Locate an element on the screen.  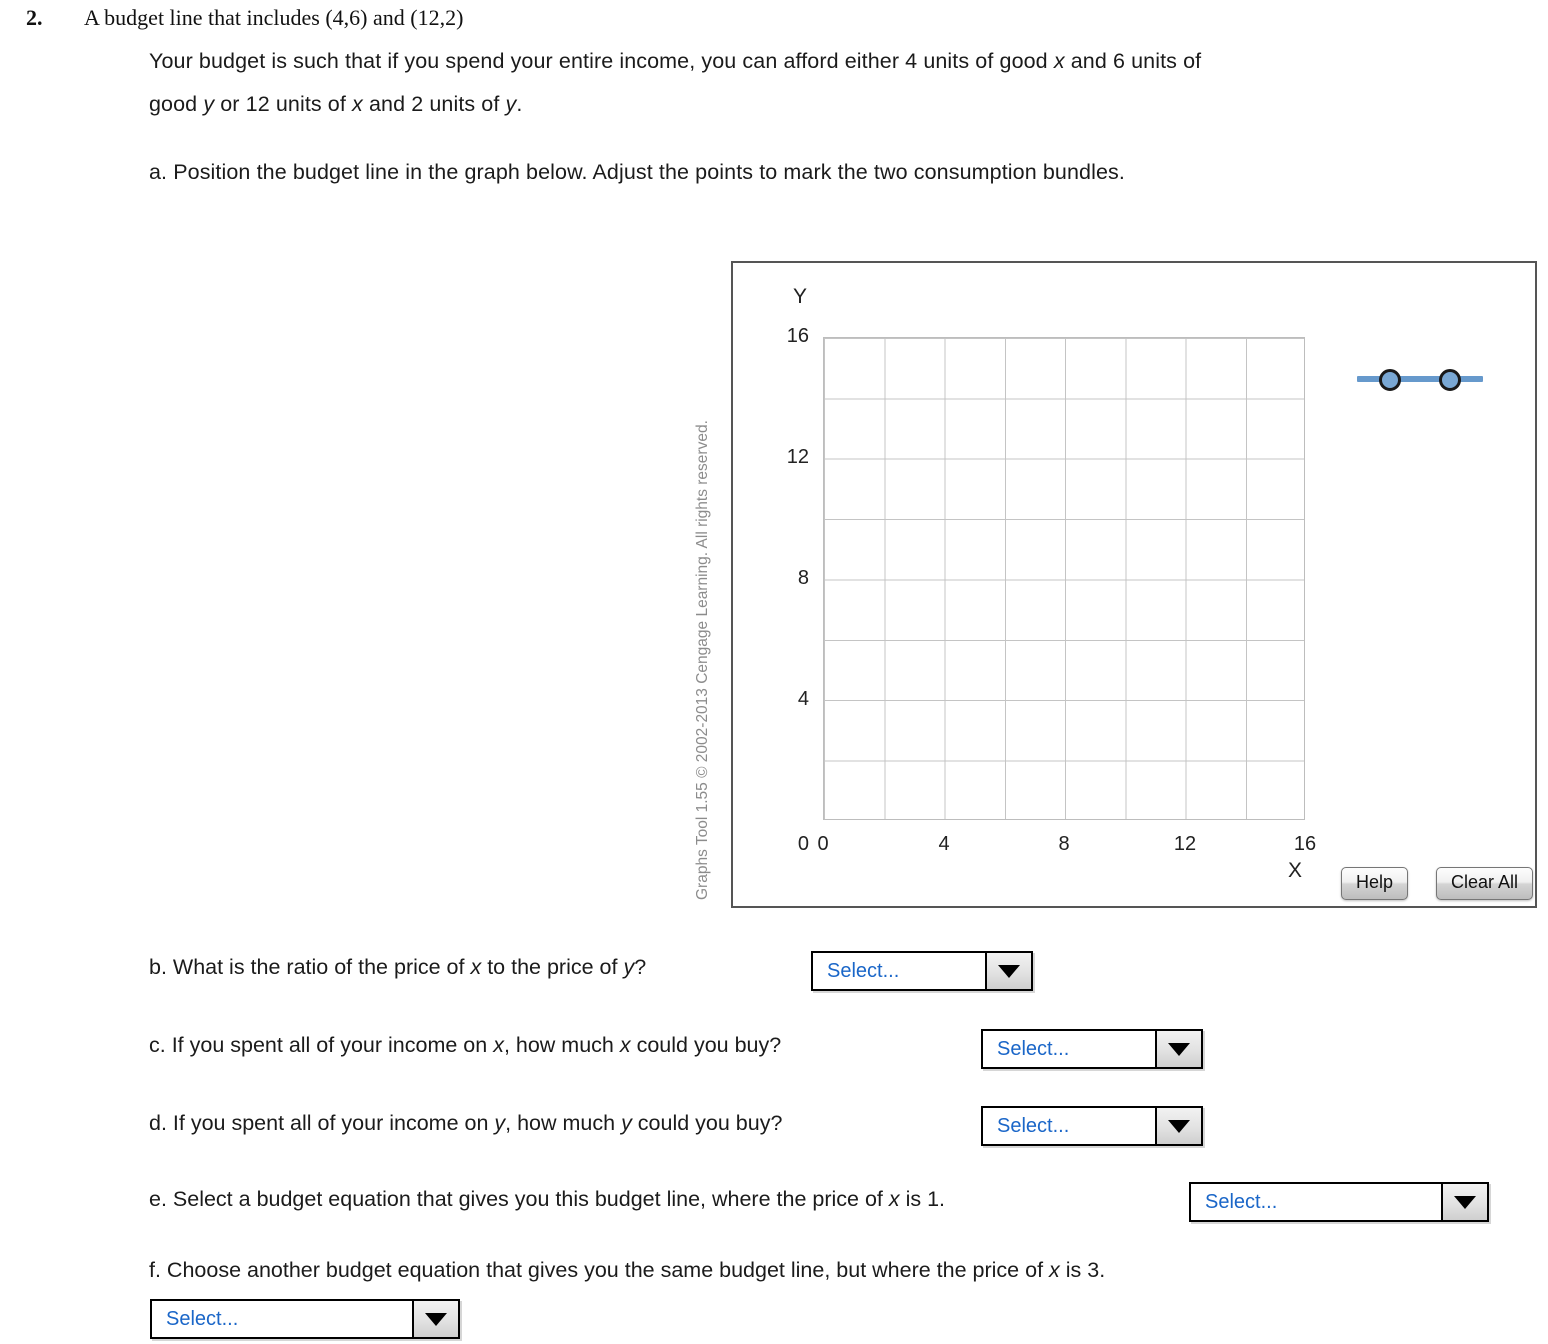
help-button: Help is located at coordinates (1375, 883).